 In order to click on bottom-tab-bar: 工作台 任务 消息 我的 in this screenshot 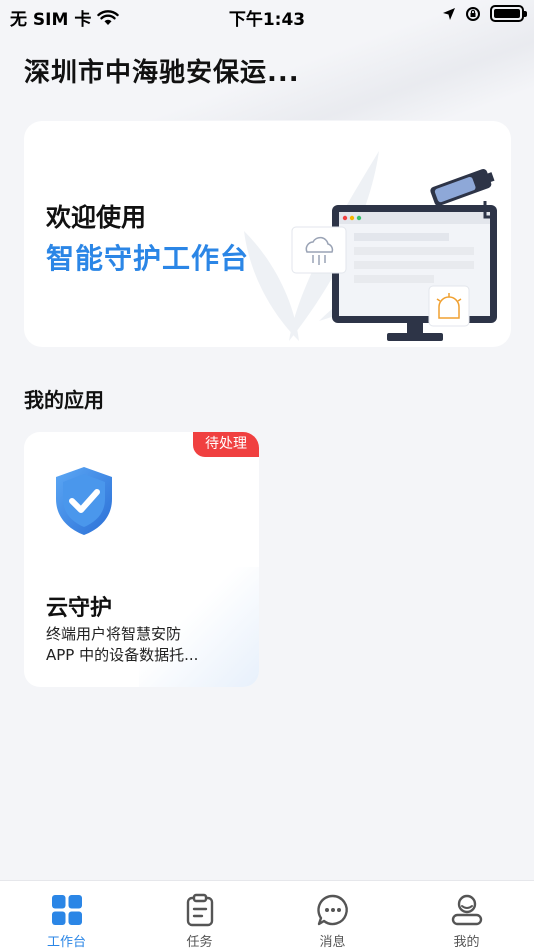, I will do `click(267, 915)`.